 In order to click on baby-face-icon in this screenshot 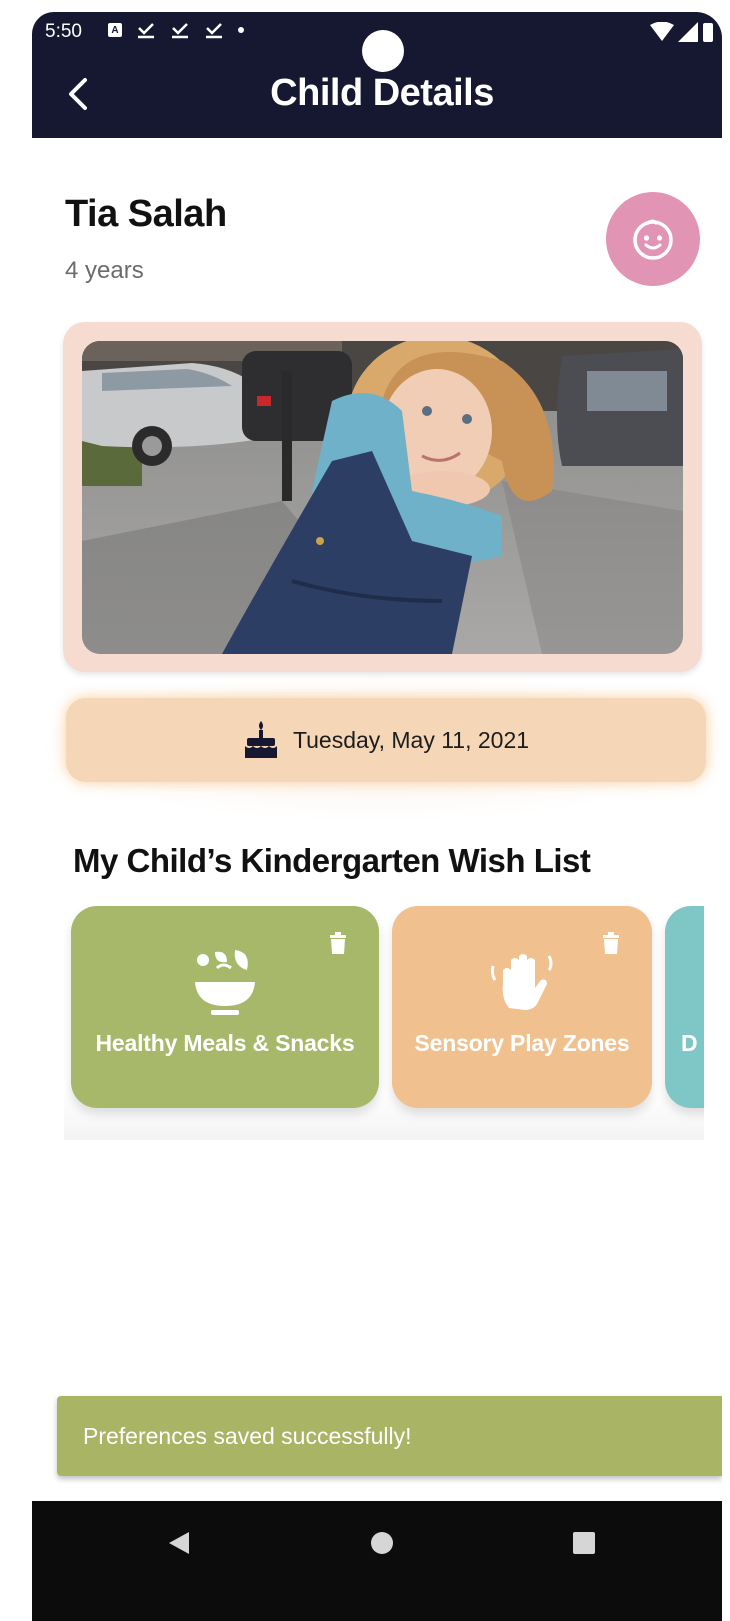, I will do `click(653, 239)`.